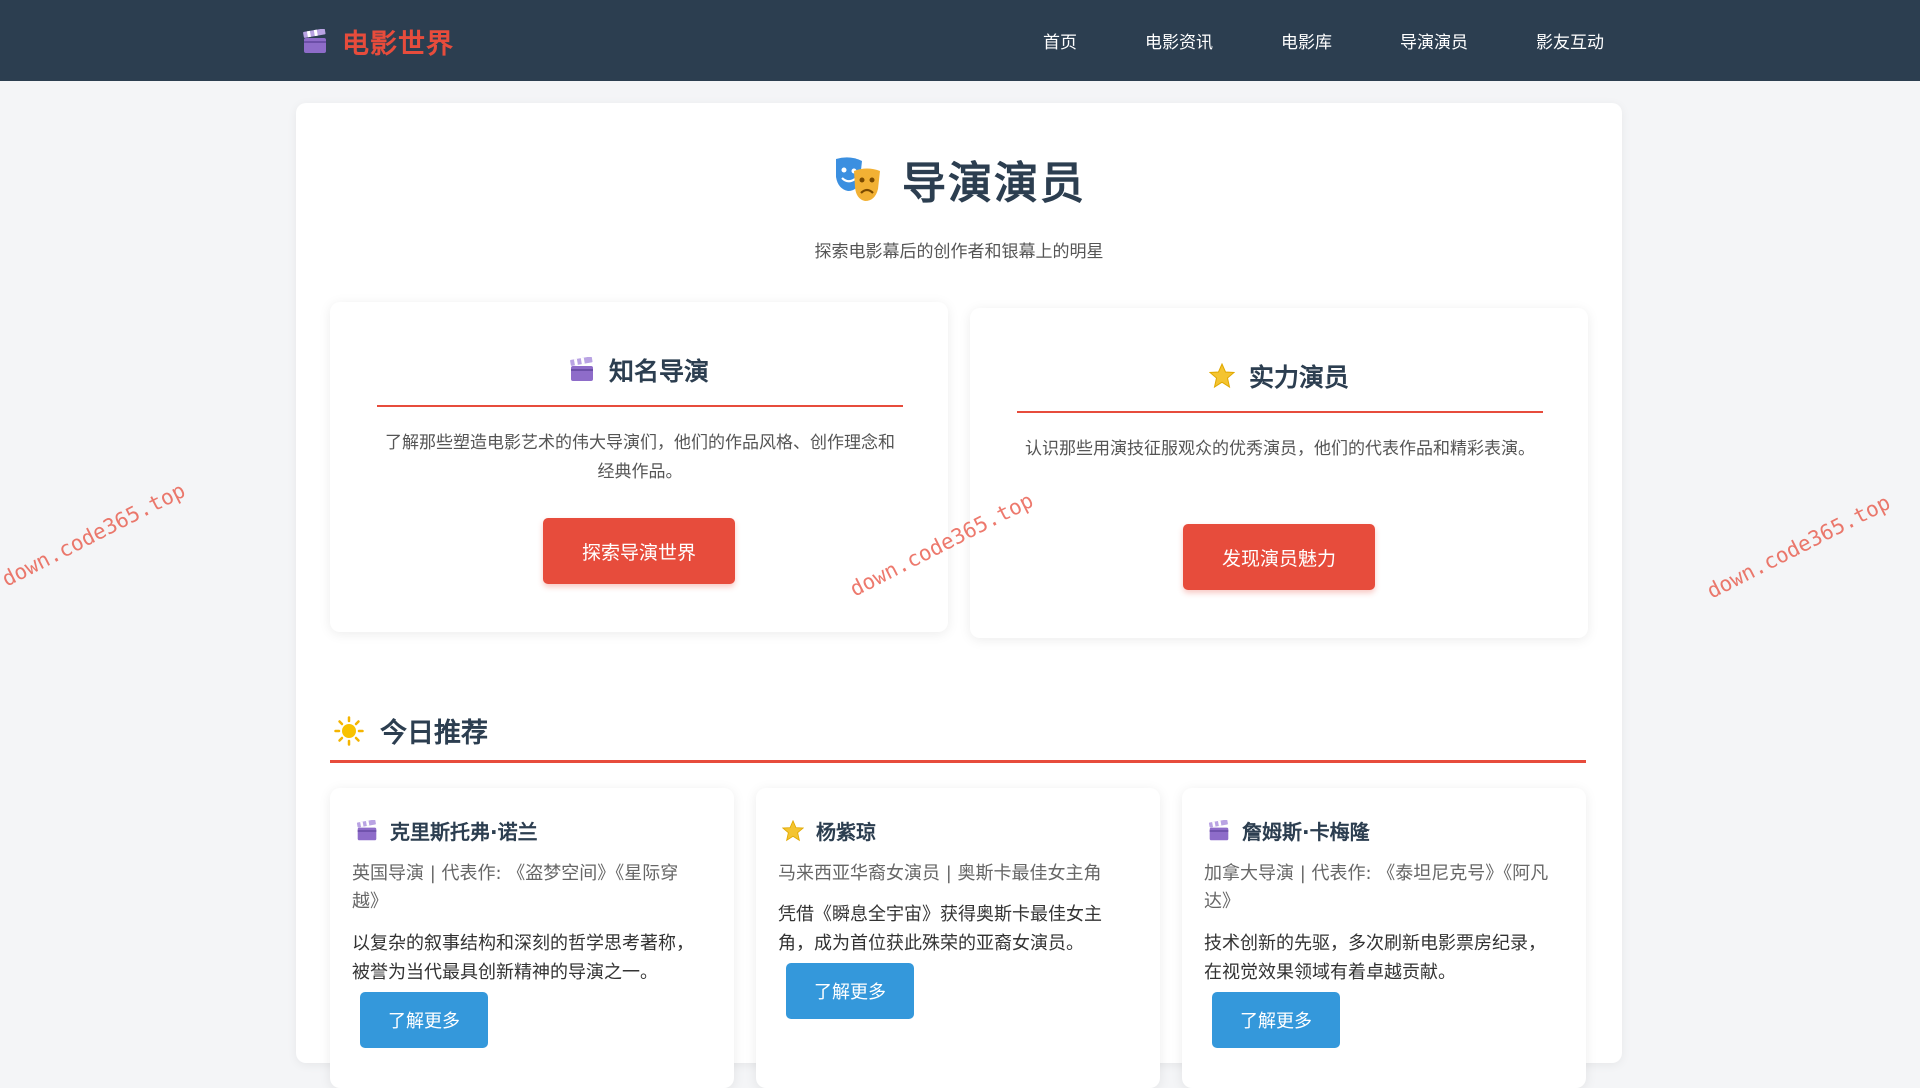  What do you see at coordinates (959, 252) in the screenshot?
I see `page-subtitle: 探索电影幕后的创作者和银幕上的明星` at bounding box center [959, 252].